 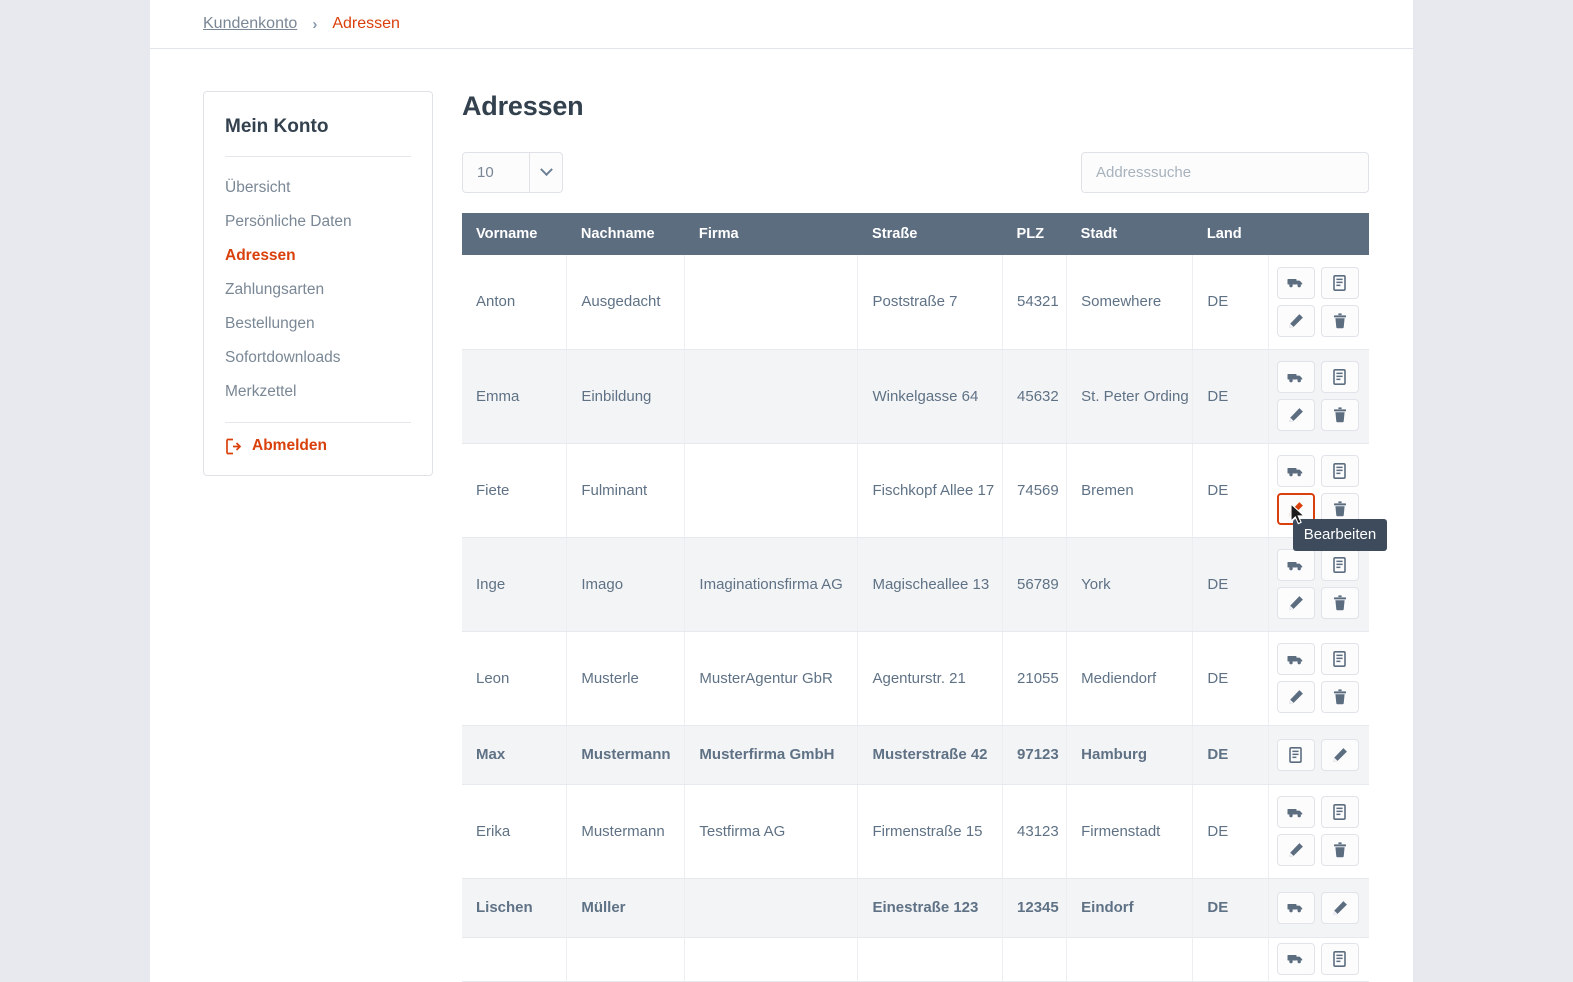 What do you see at coordinates (318, 445) in the screenshot?
I see `logout-button: Abmelden` at bounding box center [318, 445].